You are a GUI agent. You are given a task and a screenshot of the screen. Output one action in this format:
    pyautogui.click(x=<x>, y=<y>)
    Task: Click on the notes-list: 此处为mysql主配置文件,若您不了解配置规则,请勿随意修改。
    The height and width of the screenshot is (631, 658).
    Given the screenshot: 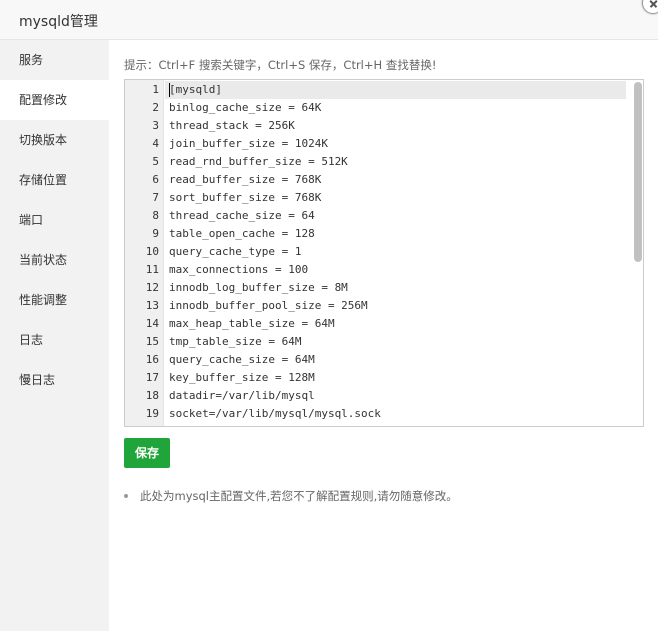 What is the action you would take?
    pyautogui.click(x=291, y=496)
    